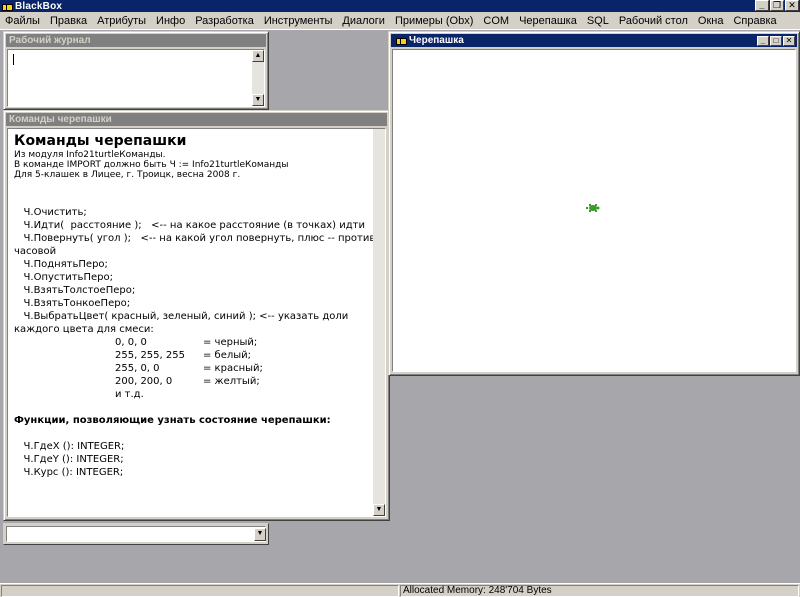 The height and width of the screenshot is (597, 800). I want to click on command-input, so click(136, 534).